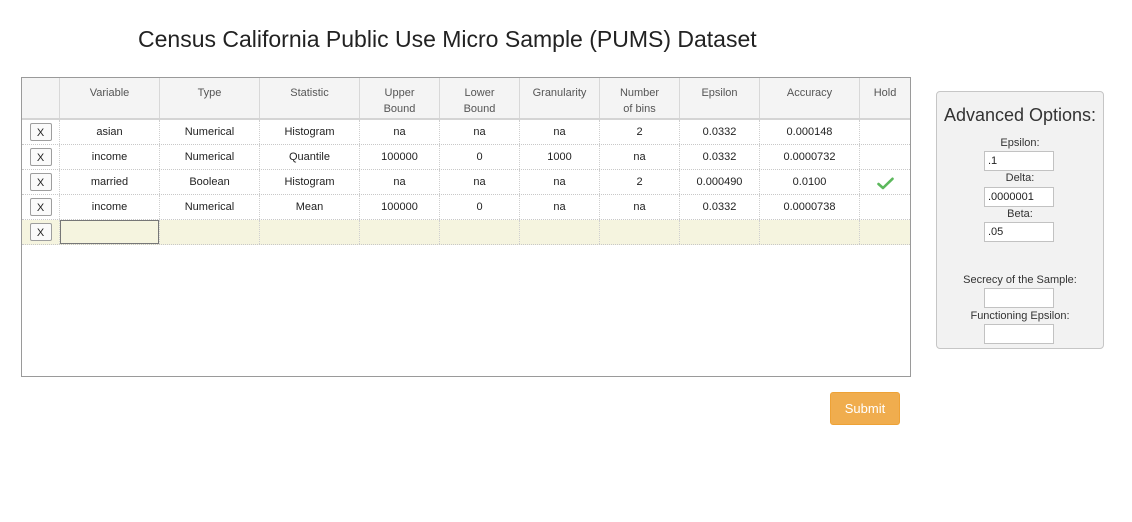  What do you see at coordinates (865, 408) in the screenshot?
I see `submit-button: Submit` at bounding box center [865, 408].